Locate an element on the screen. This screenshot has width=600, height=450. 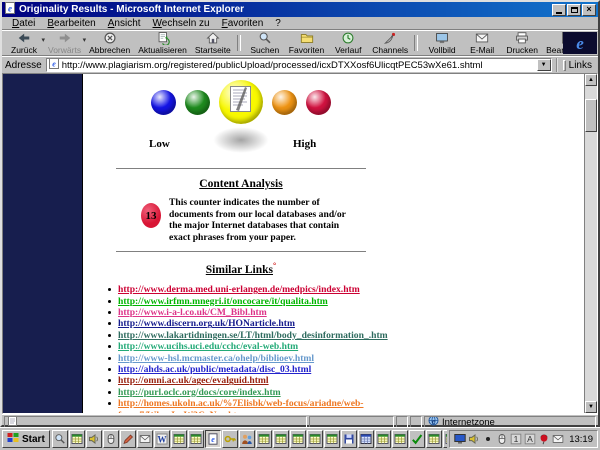
status-bar: e Internetzone is located at coordinates (300, 421).